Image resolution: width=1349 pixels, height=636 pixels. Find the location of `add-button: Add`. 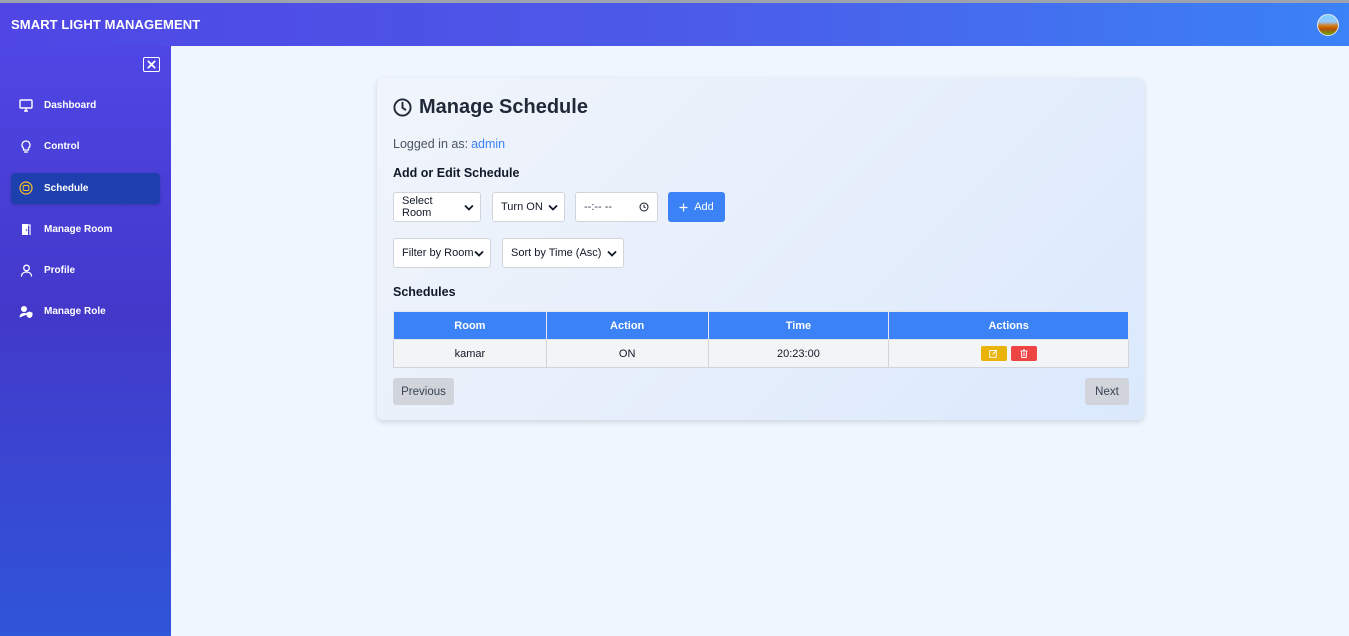

add-button: Add is located at coordinates (696, 207).